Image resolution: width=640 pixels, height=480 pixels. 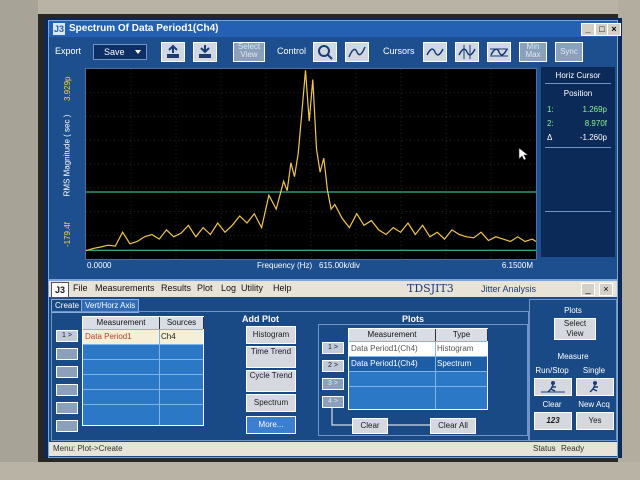 I want to click on histogram-button: Histogram, so click(x=271, y=335).